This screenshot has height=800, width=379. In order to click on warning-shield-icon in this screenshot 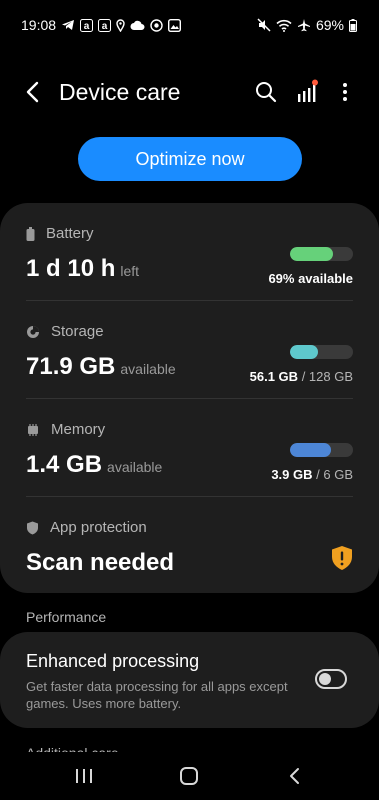, I will do `click(342, 558)`.